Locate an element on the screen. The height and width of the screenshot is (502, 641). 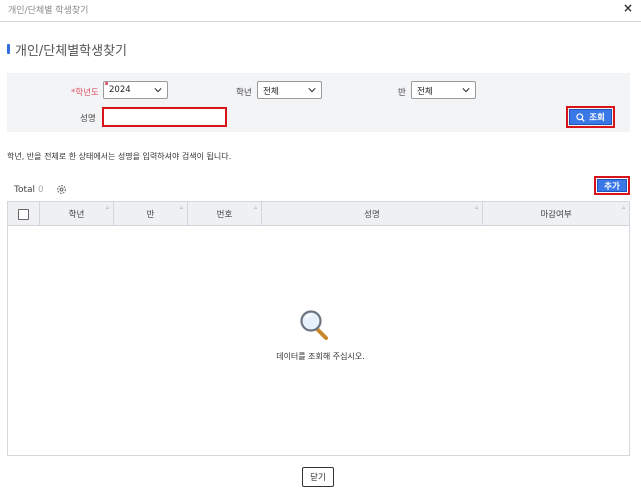
column-header-class: 반 ▵ is located at coordinates (151, 214).